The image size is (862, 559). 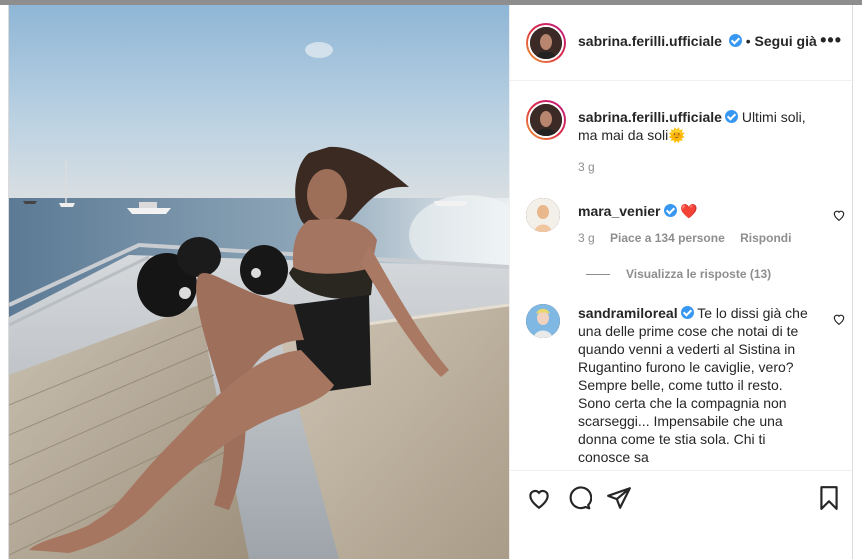 What do you see at coordinates (678, 274) in the screenshot?
I see `view-replies-button: Visualizza le risposte (13)` at bounding box center [678, 274].